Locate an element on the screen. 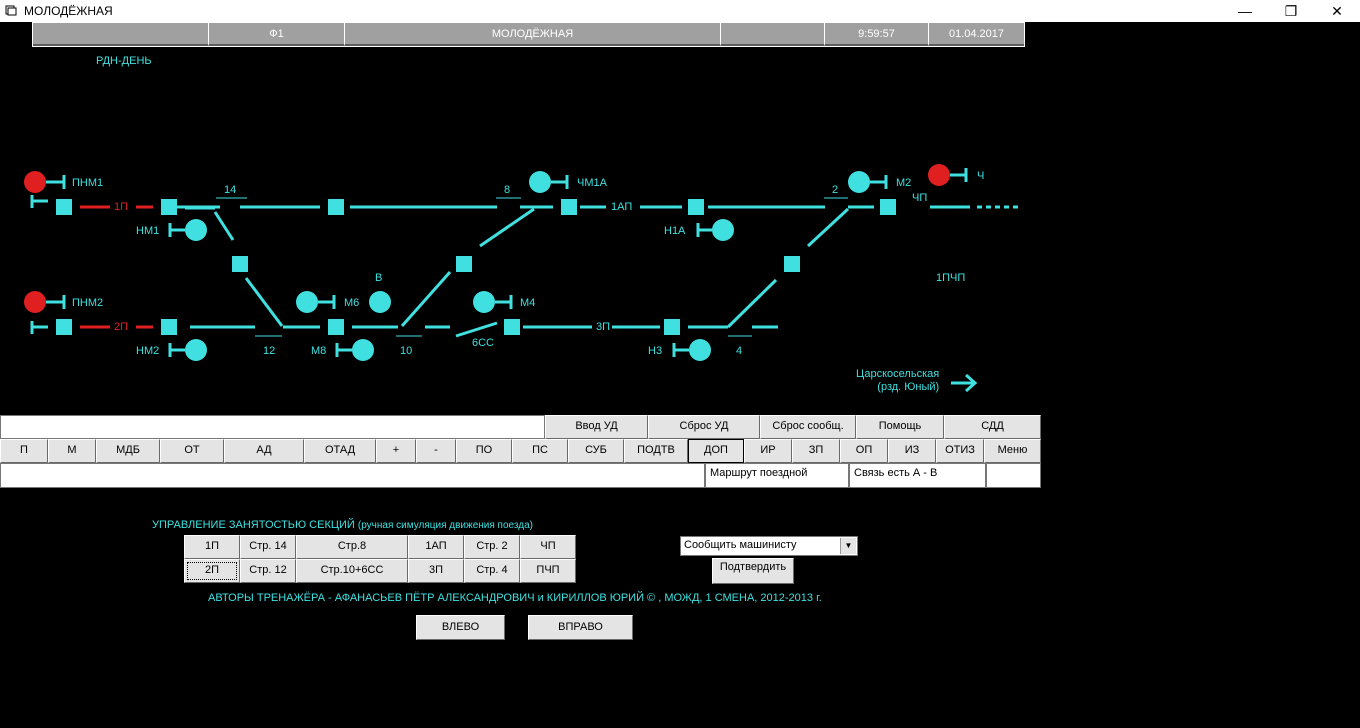  help-button: Помощь is located at coordinates (900, 427).